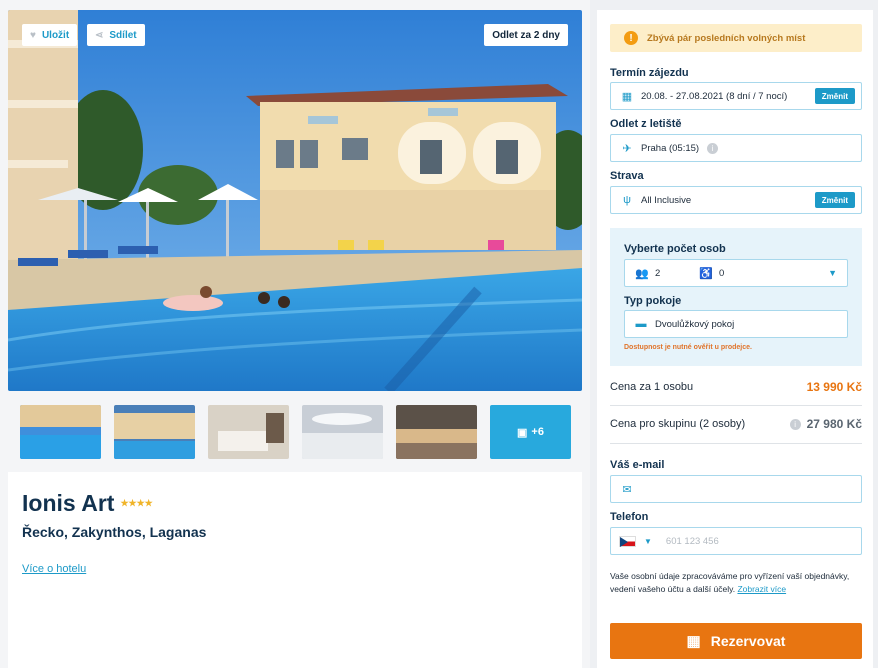 This screenshot has width=878, height=668. Describe the element at coordinates (761, 589) in the screenshot. I see `consent-more-link: Zobrazit více` at that location.